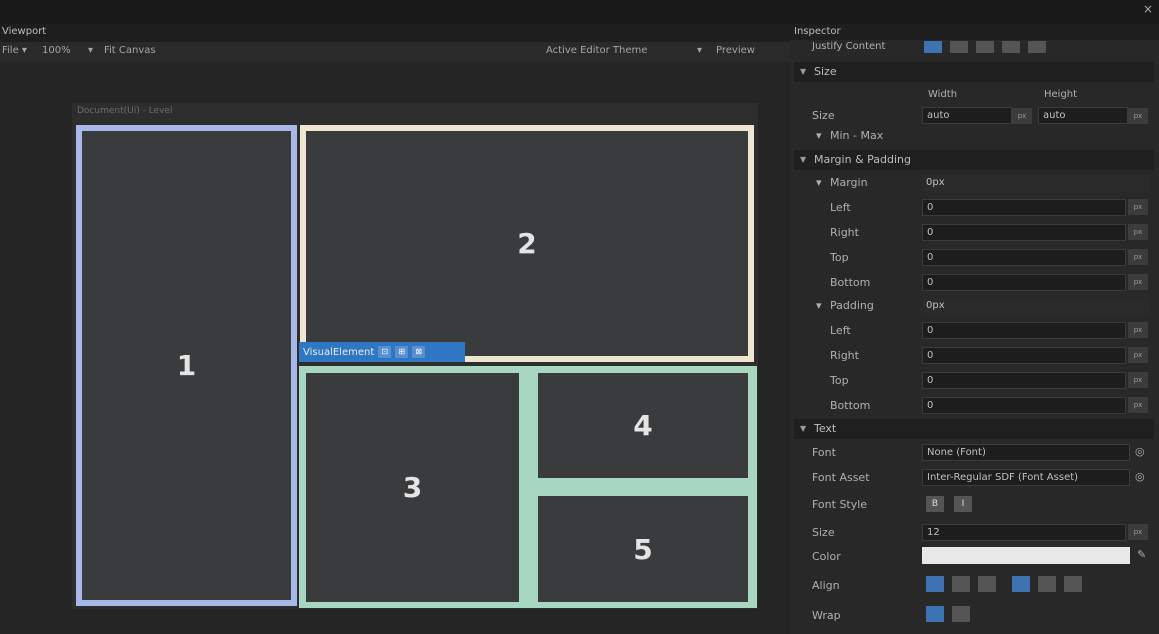 The width and height of the screenshot is (1159, 634). I want to click on width-field: auto, so click(967, 115).